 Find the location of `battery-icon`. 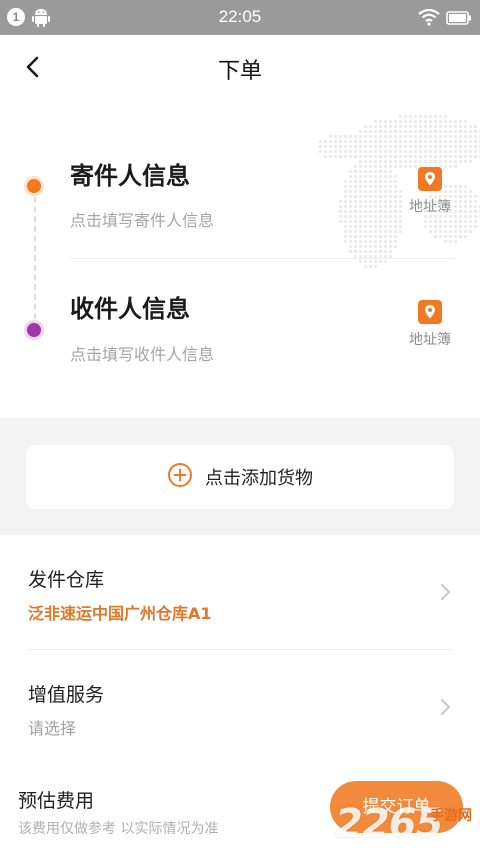

battery-icon is located at coordinates (459, 19).